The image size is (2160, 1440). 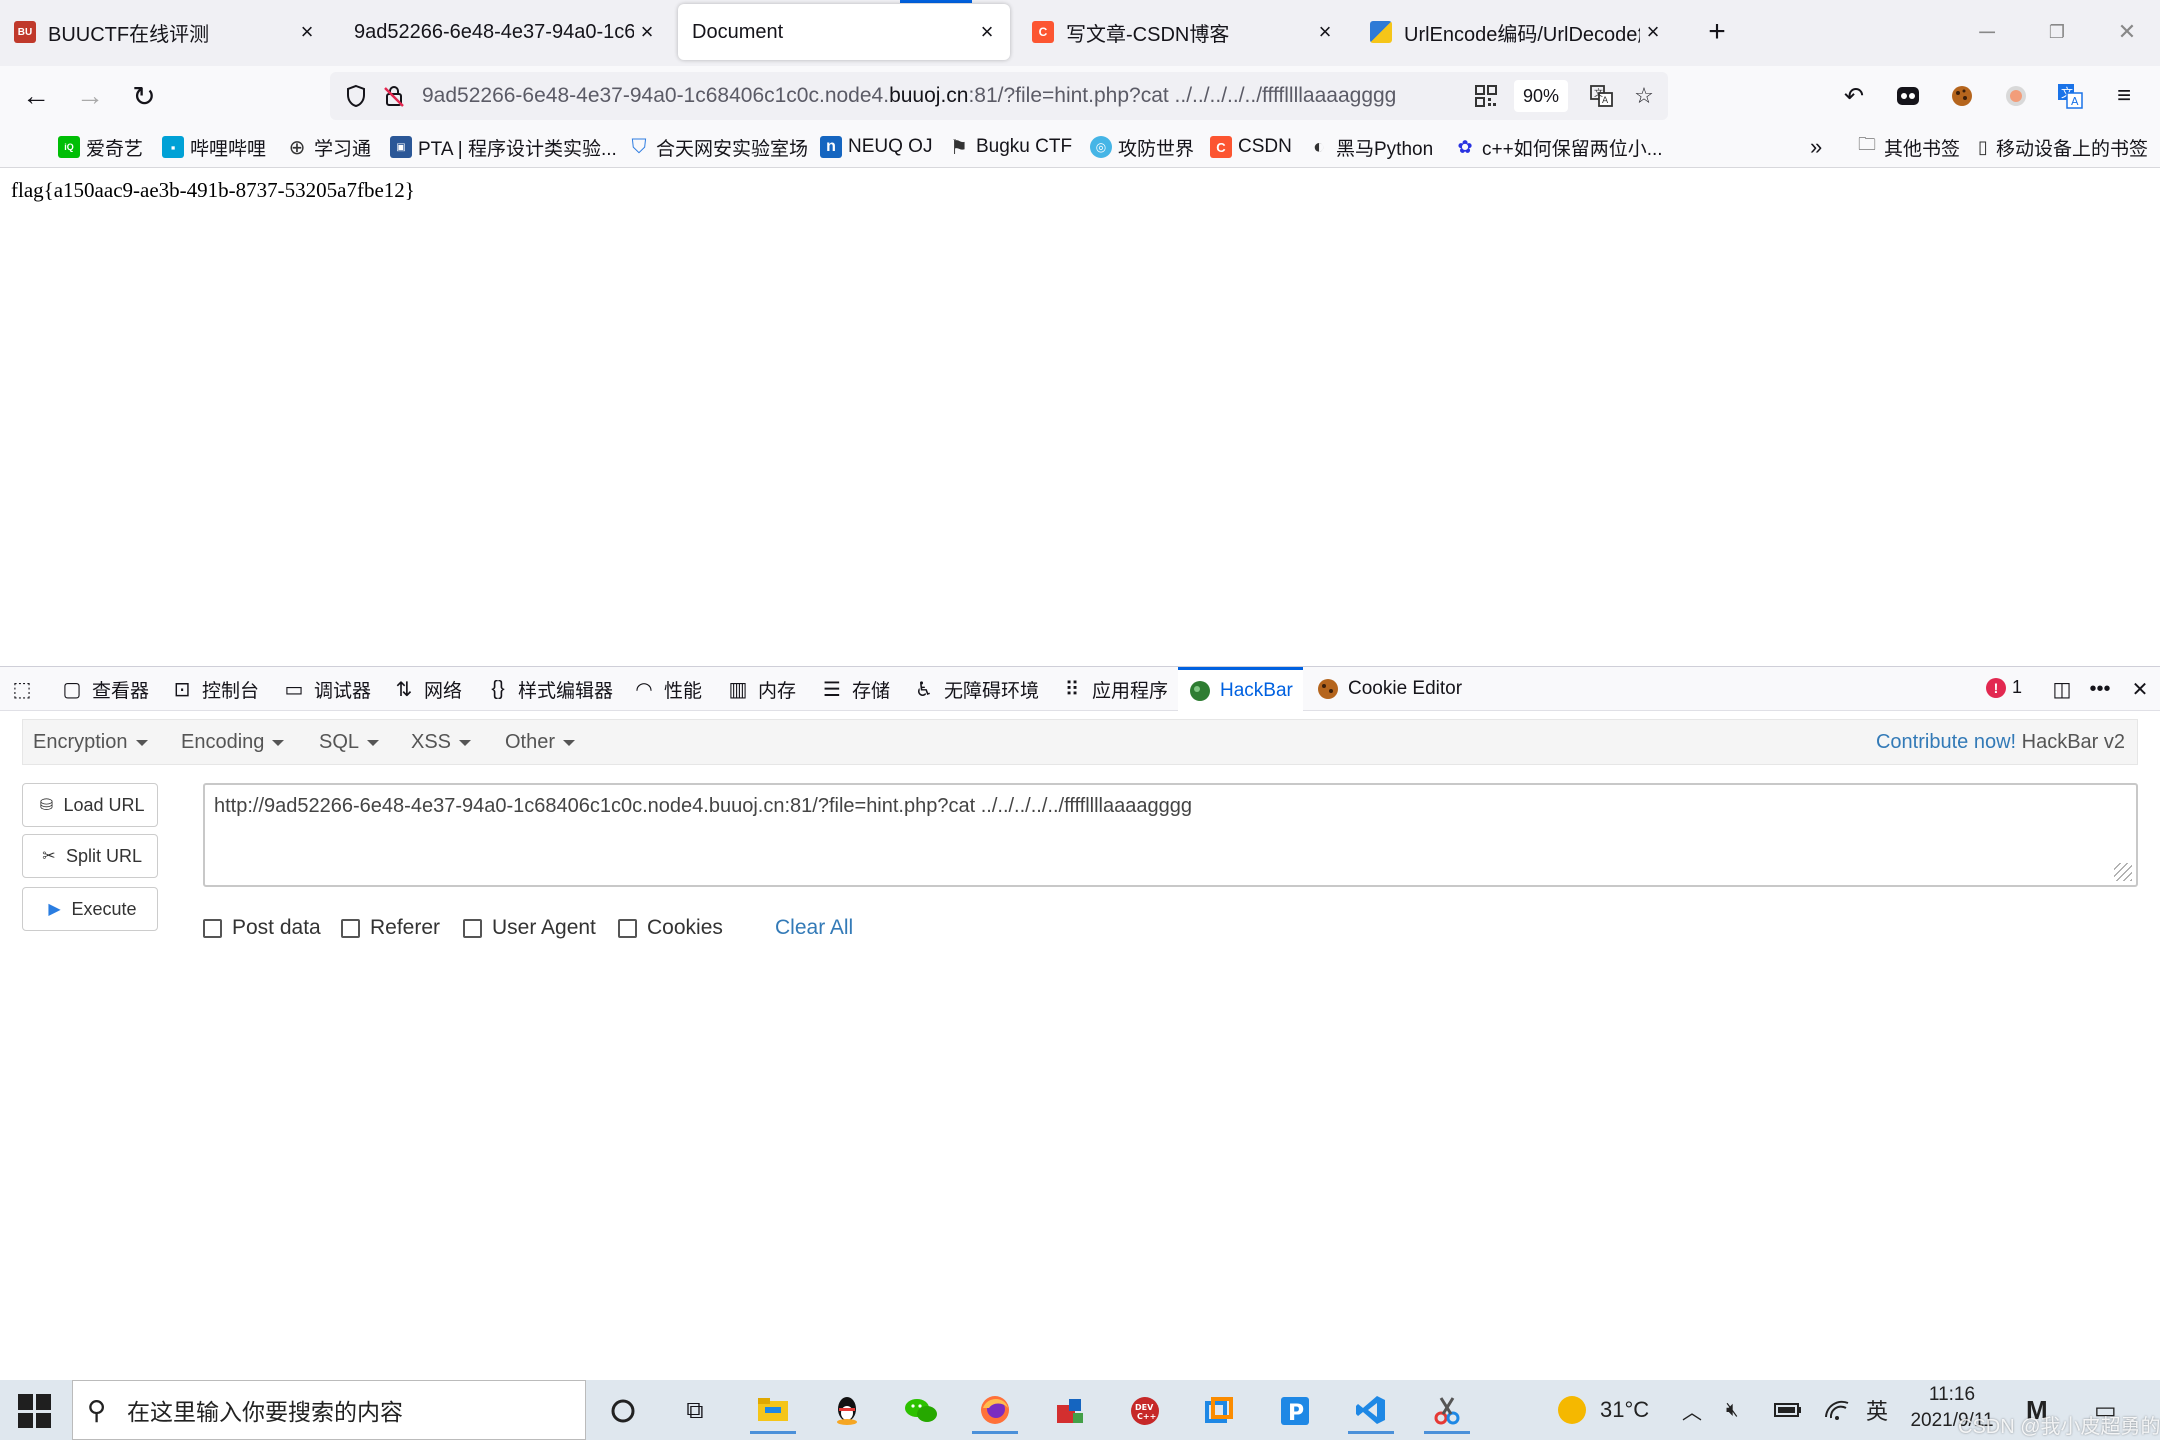 What do you see at coordinates (1717, 32) in the screenshot?
I see `new-tab-button: +` at bounding box center [1717, 32].